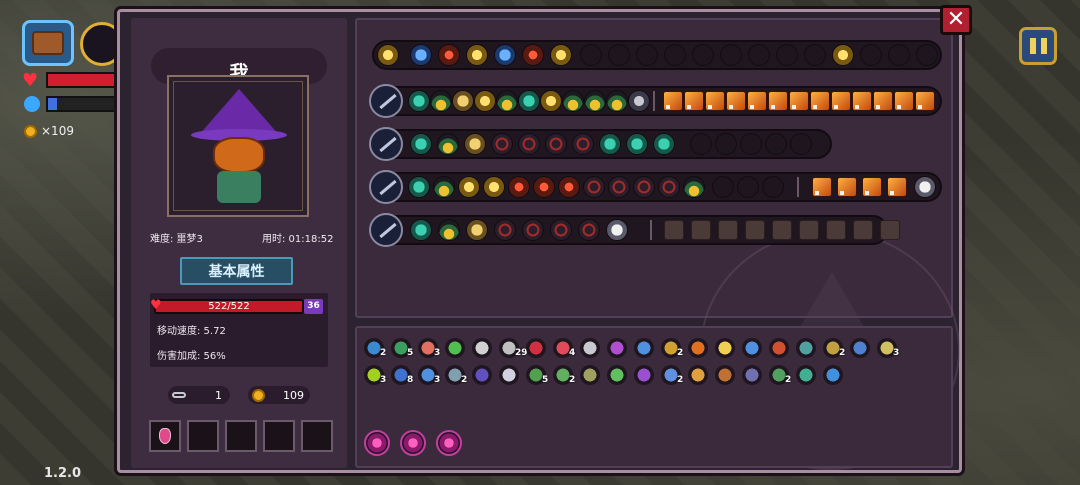 The width and height of the screenshot is (1080, 485). I want to click on chest-portrait-icon, so click(48, 43).